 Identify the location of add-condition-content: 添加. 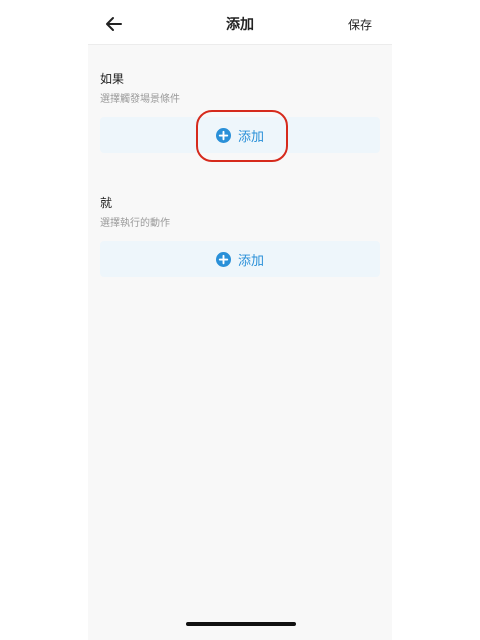
(240, 135).